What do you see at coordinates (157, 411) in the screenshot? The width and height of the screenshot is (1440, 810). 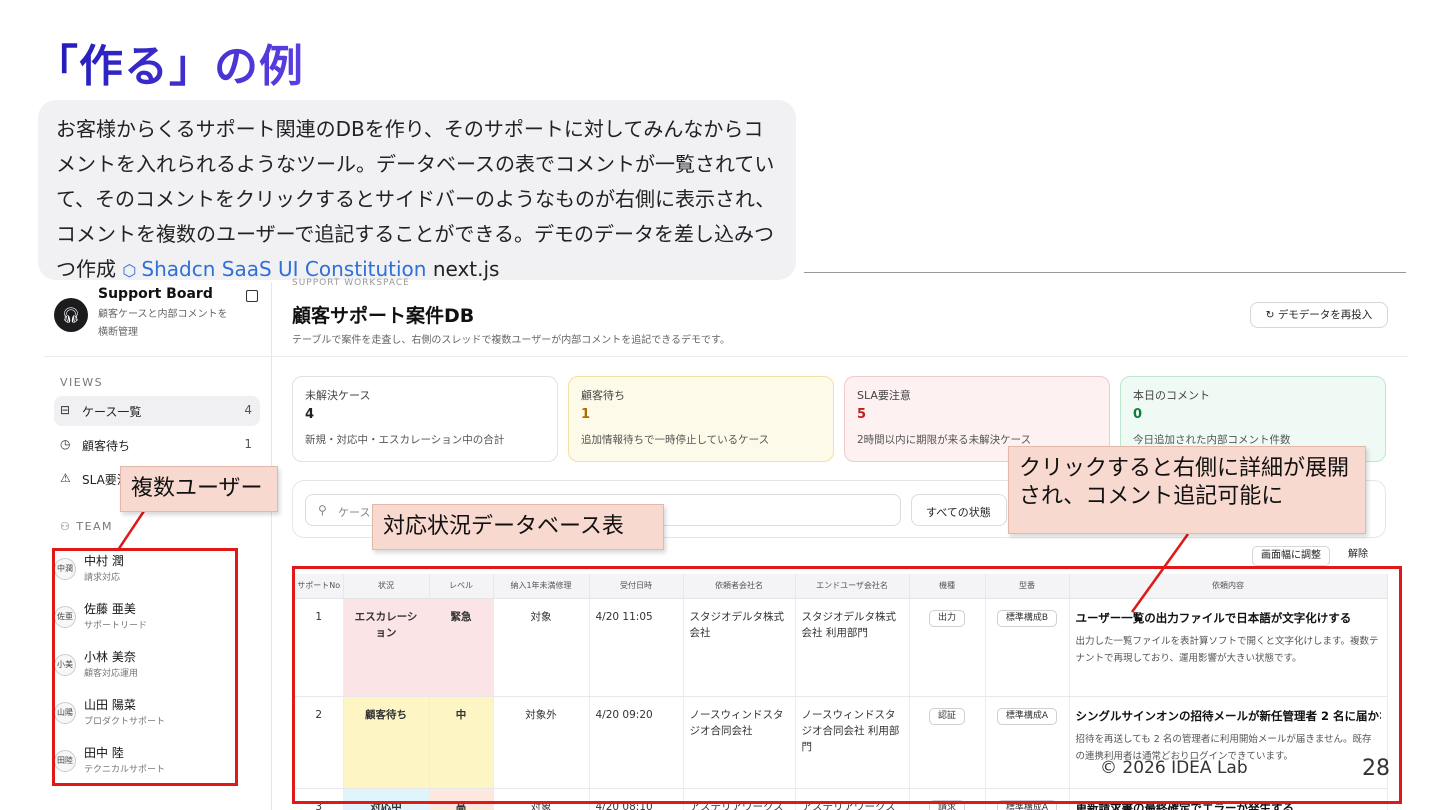 I see `sidebar-item-cases: ⊟ ケース一覧 4` at bounding box center [157, 411].